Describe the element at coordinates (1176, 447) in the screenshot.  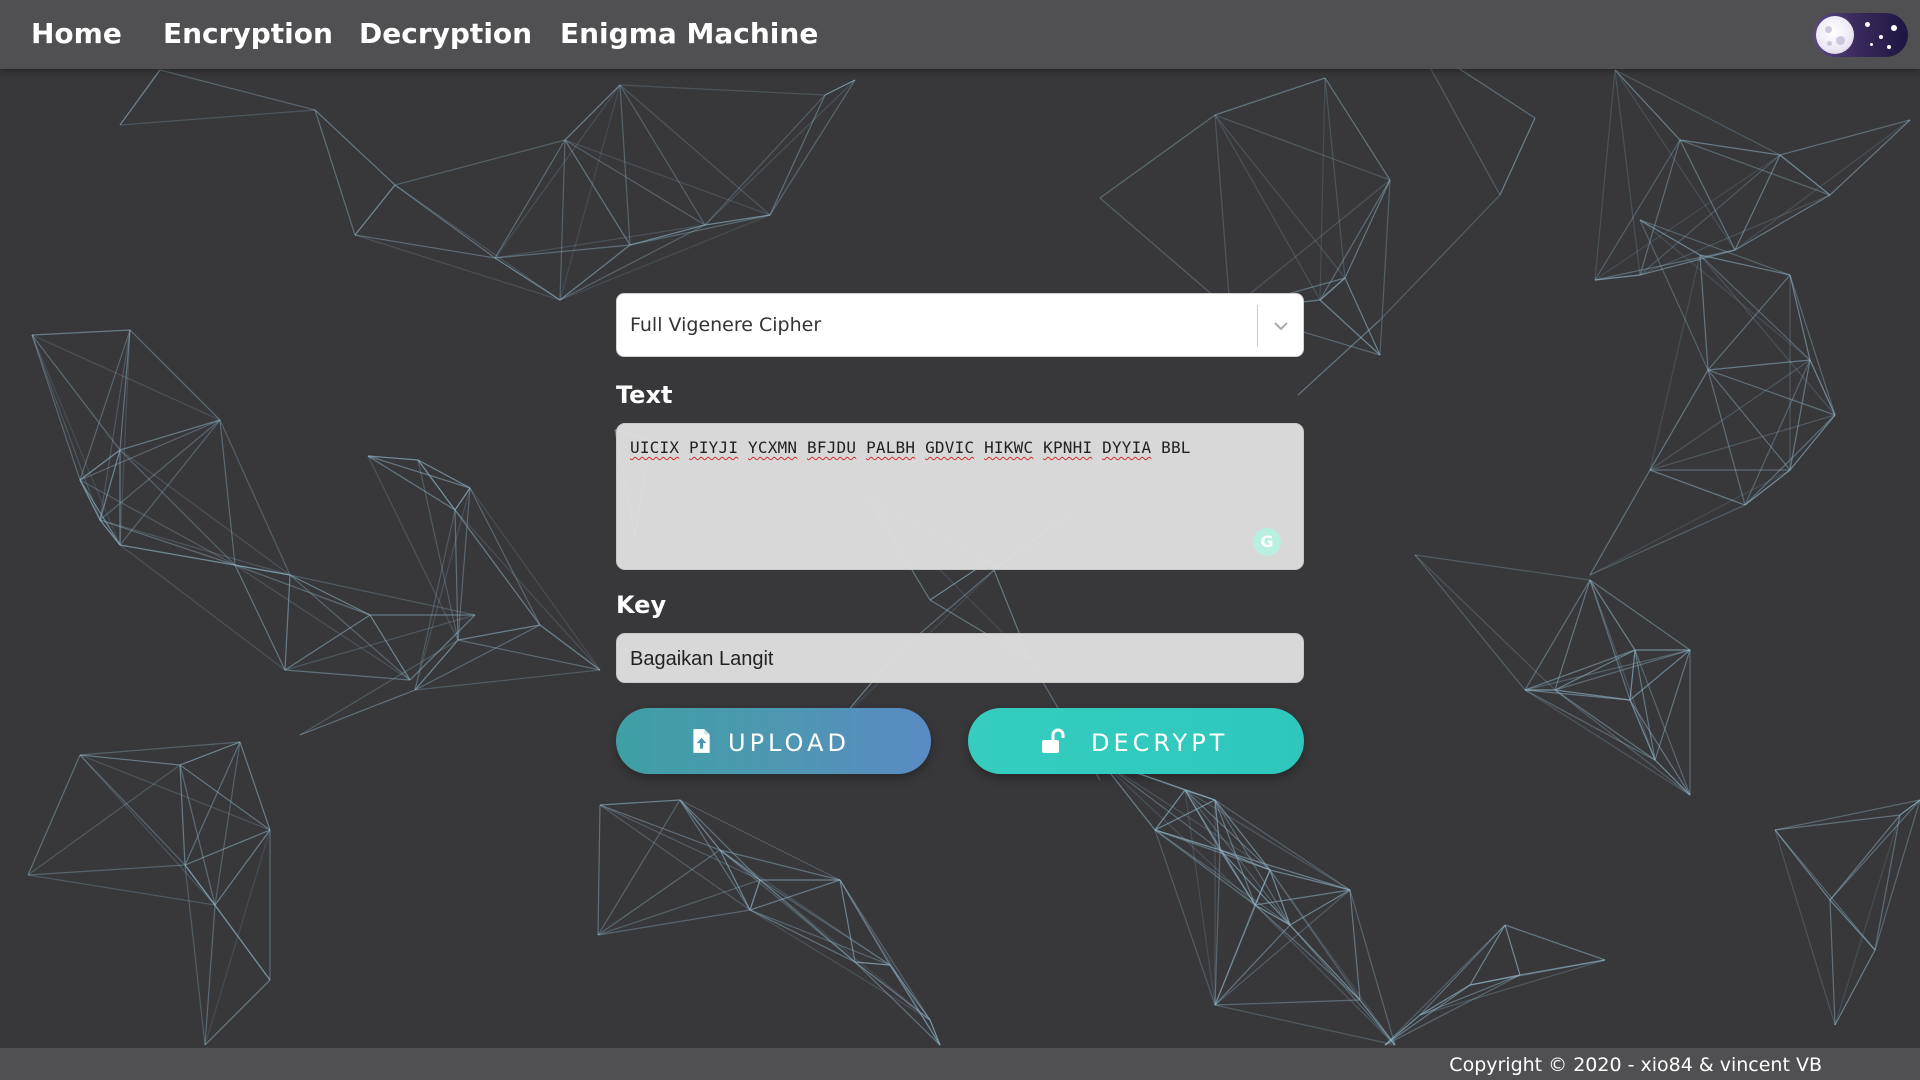
I see `cipher-text-word: BBL` at that location.